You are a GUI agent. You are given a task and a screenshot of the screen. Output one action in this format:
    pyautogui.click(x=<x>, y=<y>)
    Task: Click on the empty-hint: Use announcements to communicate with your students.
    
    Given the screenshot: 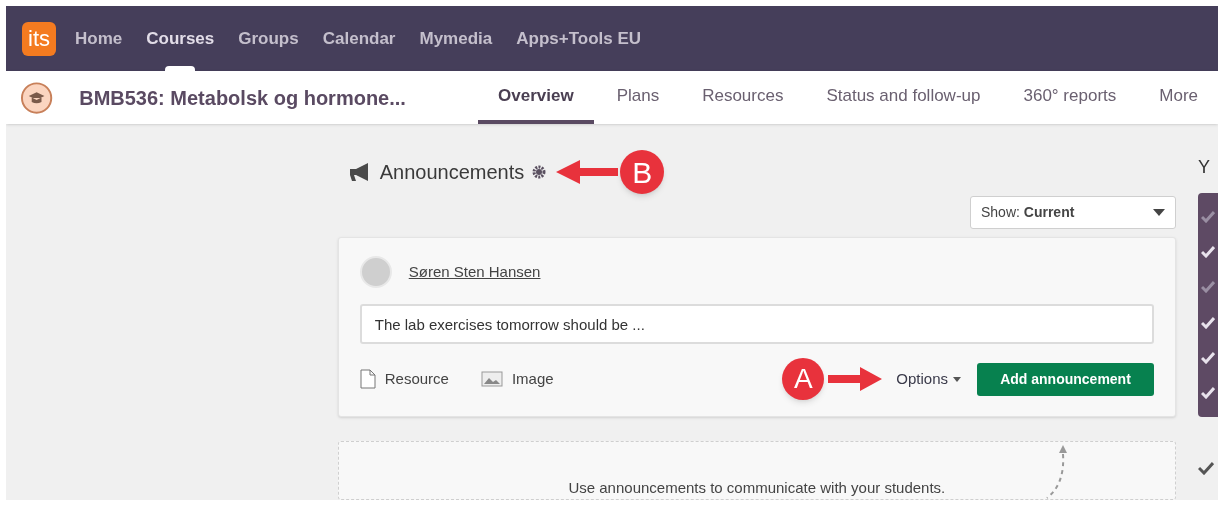 What is the action you would take?
    pyautogui.click(x=757, y=488)
    